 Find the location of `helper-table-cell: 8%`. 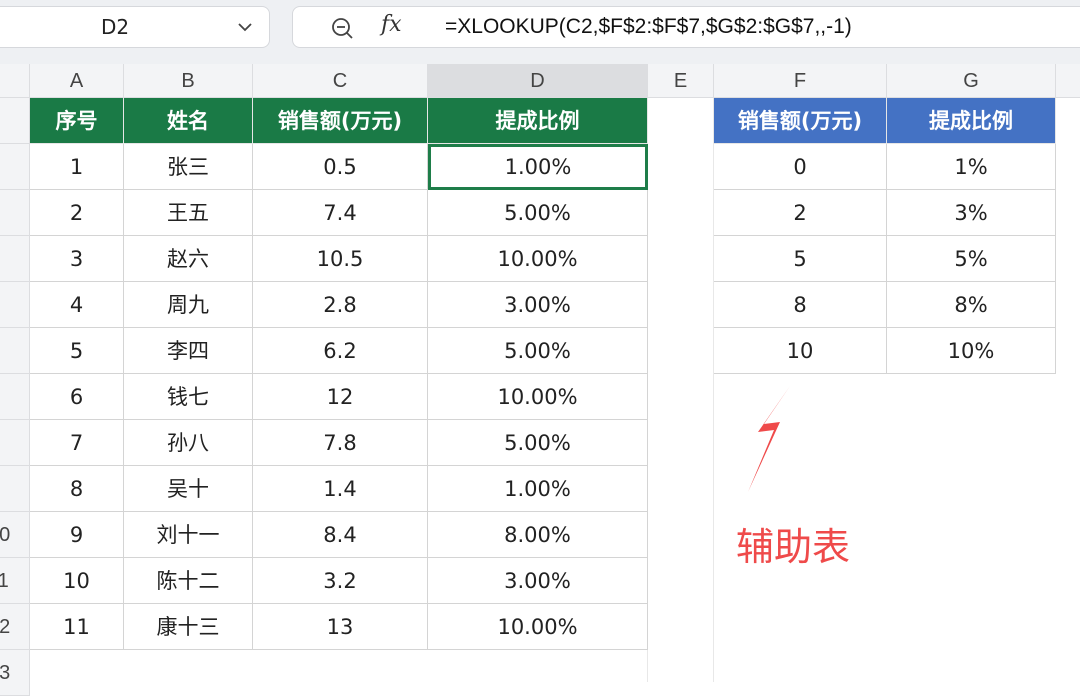

helper-table-cell: 8% is located at coordinates (971, 305).